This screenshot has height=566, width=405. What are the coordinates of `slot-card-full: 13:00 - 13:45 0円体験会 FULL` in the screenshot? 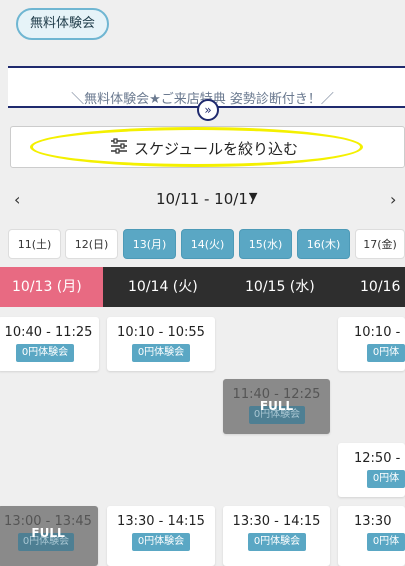 It's located at (49, 536).